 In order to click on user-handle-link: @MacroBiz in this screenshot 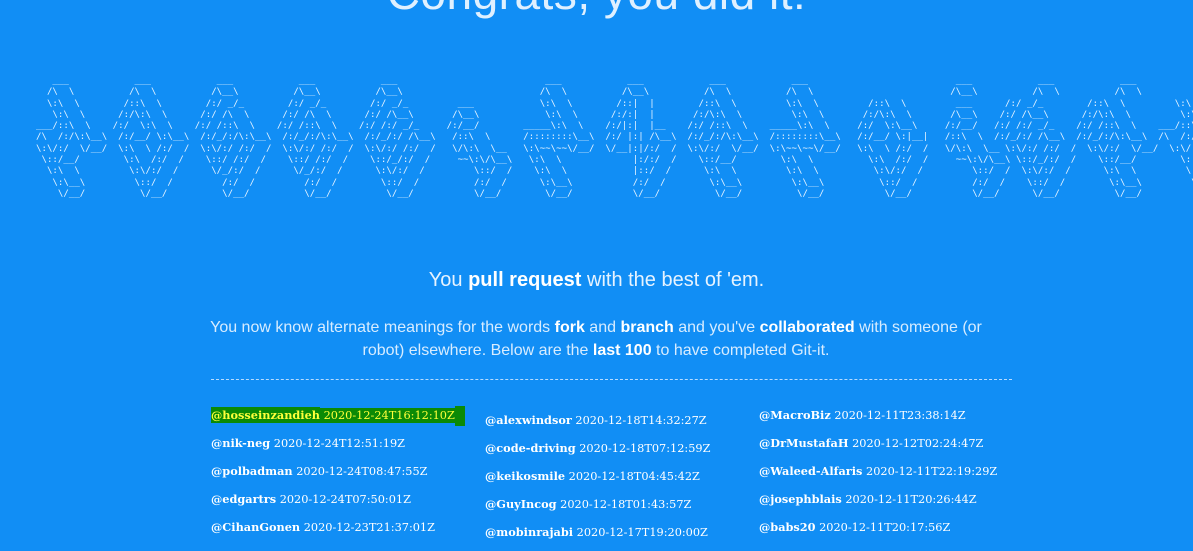, I will do `click(795, 415)`.